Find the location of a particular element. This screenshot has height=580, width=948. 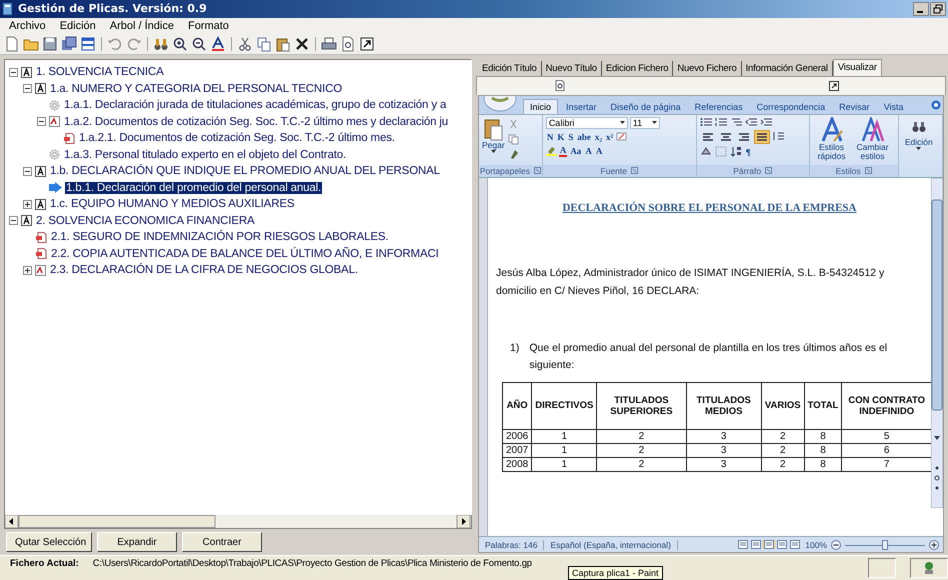

multilevel-list-icon is located at coordinates (736, 122).